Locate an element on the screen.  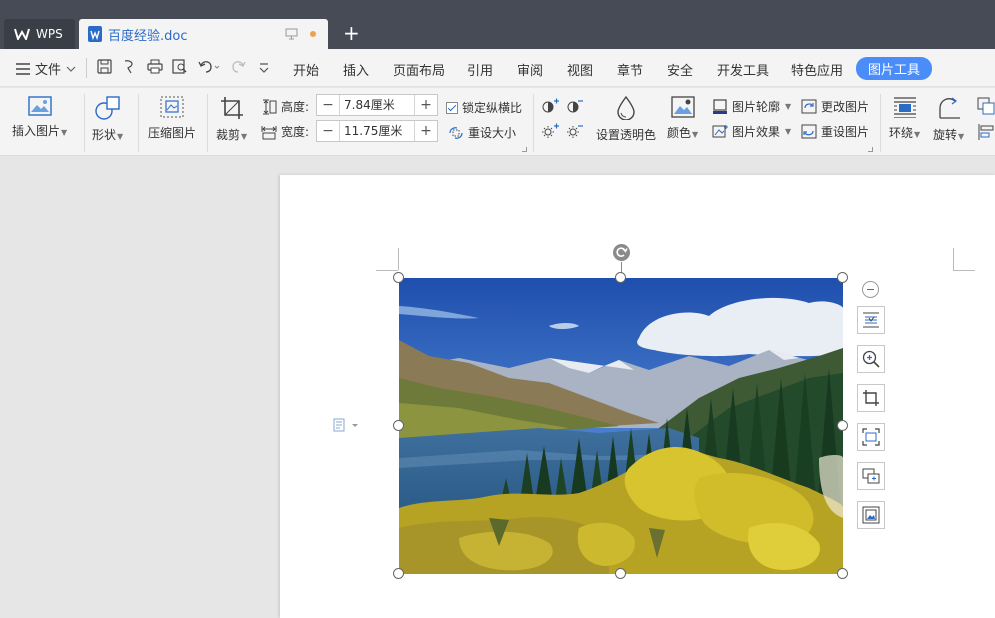
redo-icon is located at coordinates (238, 66).